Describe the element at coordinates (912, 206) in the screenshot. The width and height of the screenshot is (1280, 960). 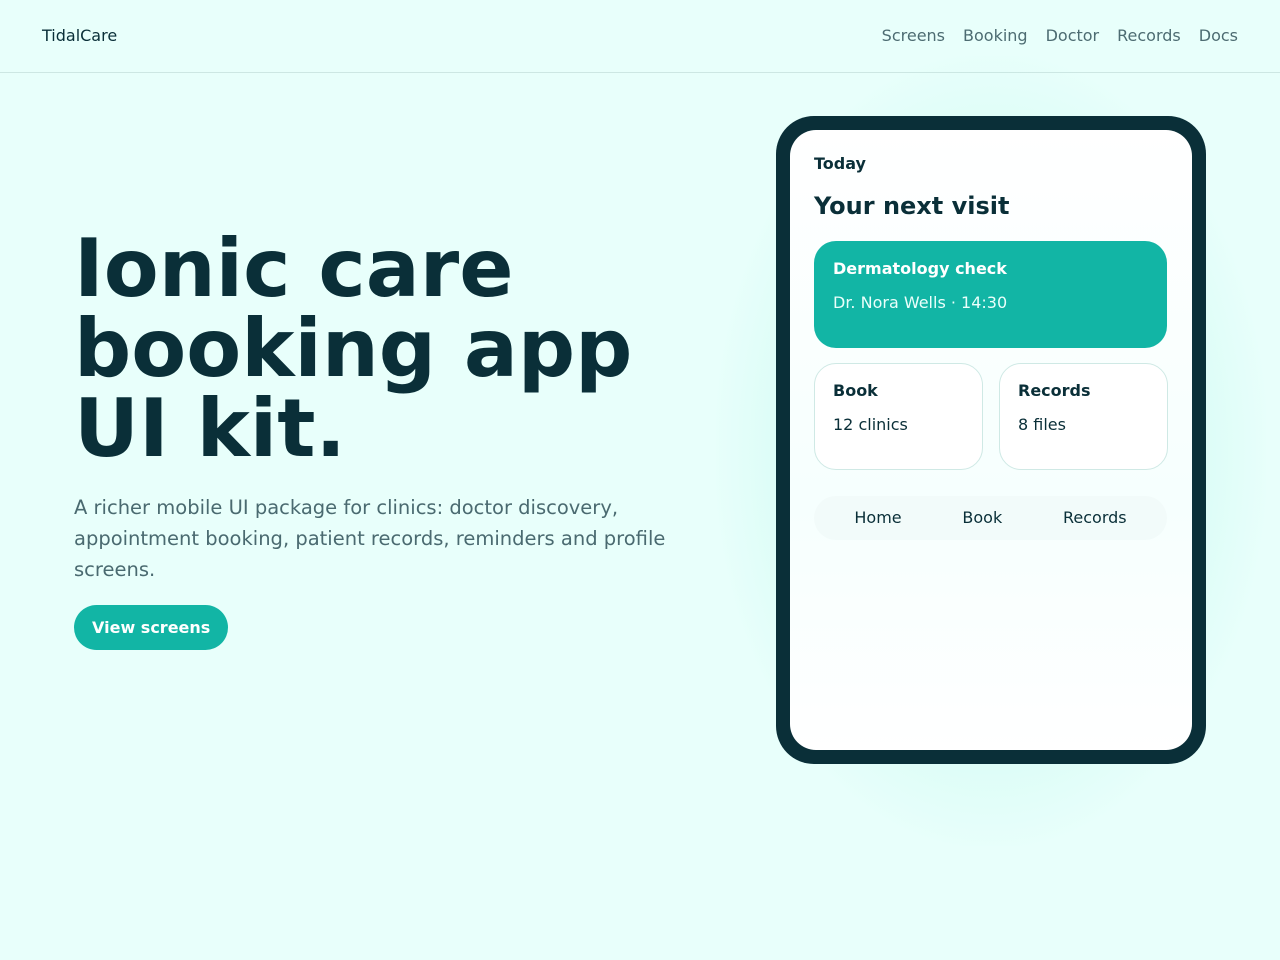
I see `next-visit-heading: Your next visit` at that location.